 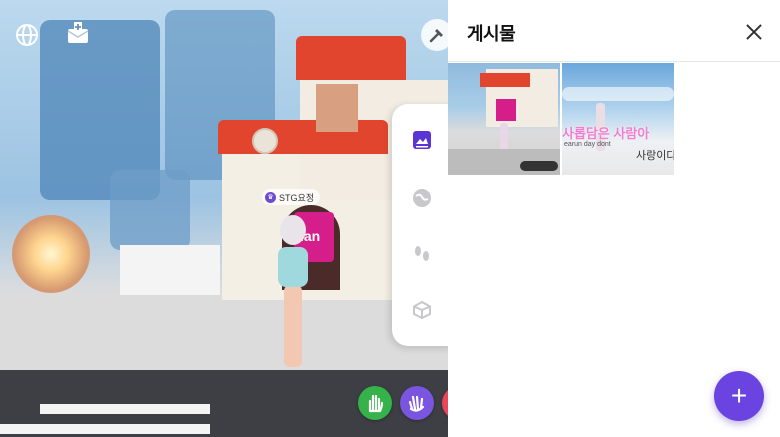 What do you see at coordinates (265, 141) in the screenshot?
I see `round-window` at bounding box center [265, 141].